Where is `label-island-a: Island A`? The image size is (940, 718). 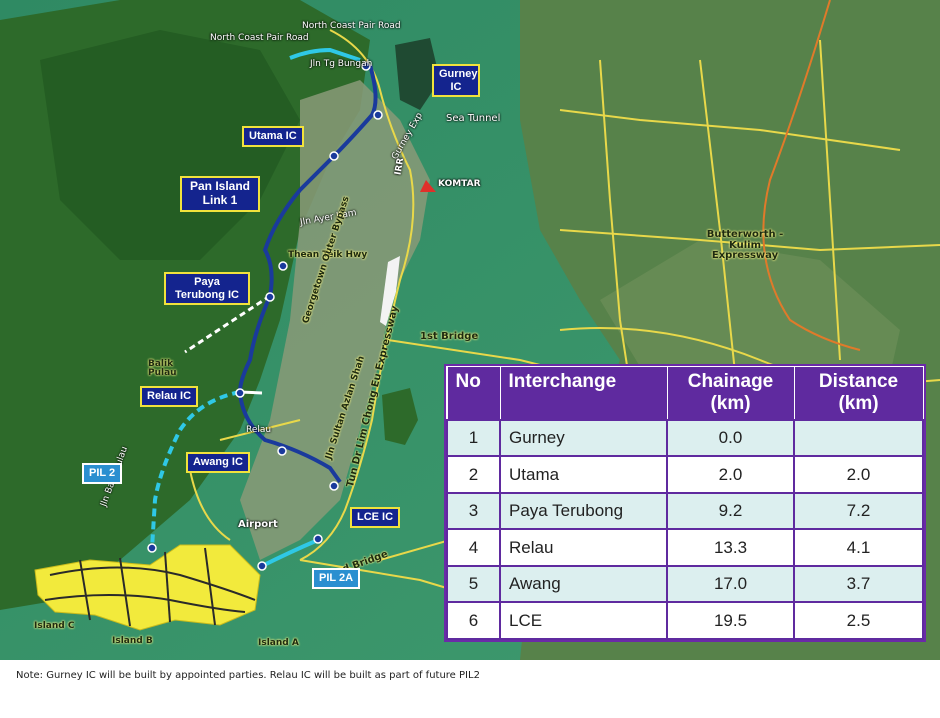
label-island-a: Island A is located at coordinates (278, 643).